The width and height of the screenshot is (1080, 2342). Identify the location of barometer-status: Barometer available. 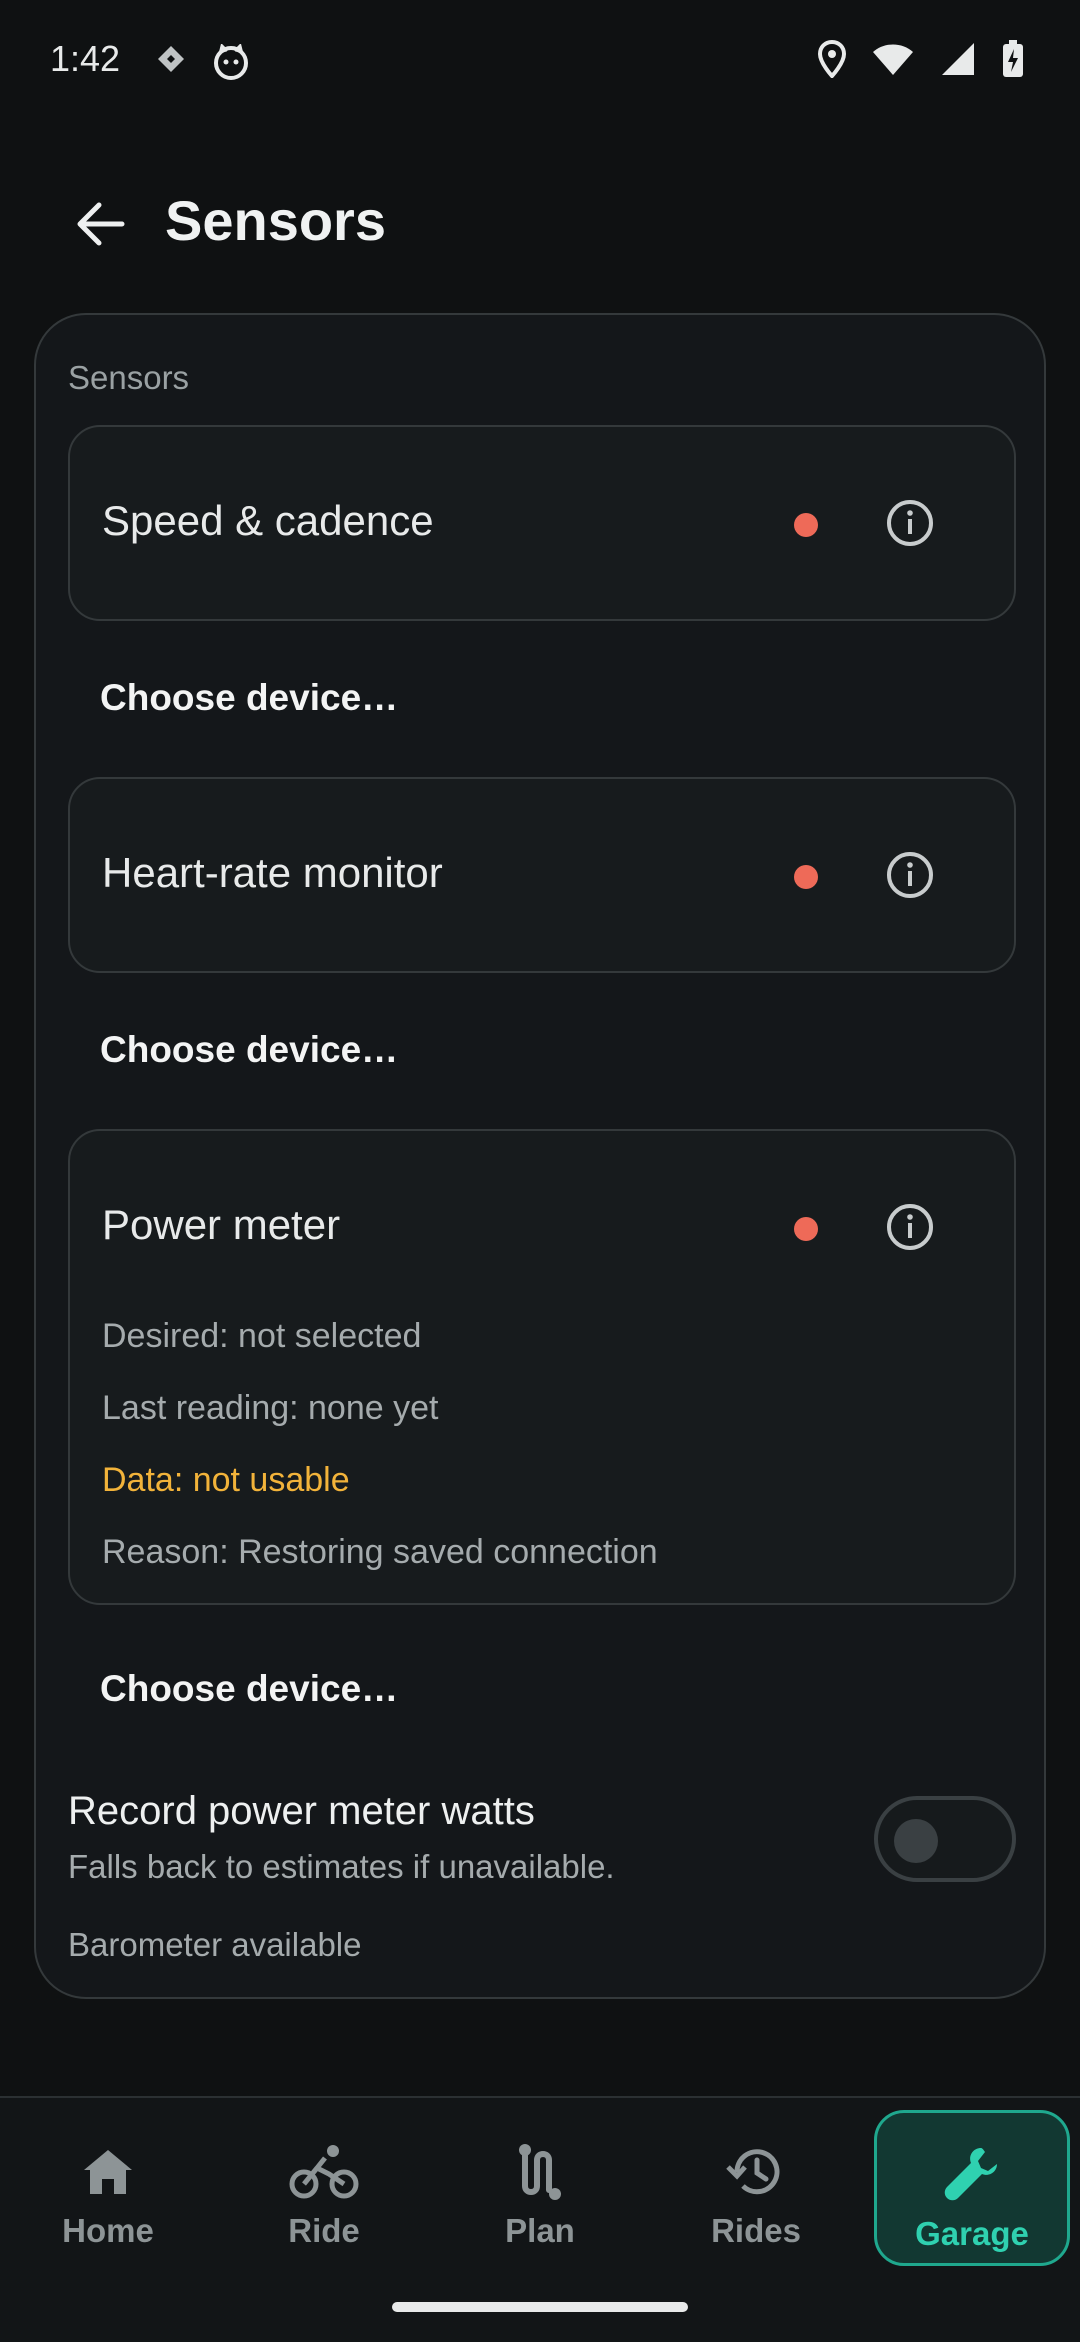
(215, 1944).